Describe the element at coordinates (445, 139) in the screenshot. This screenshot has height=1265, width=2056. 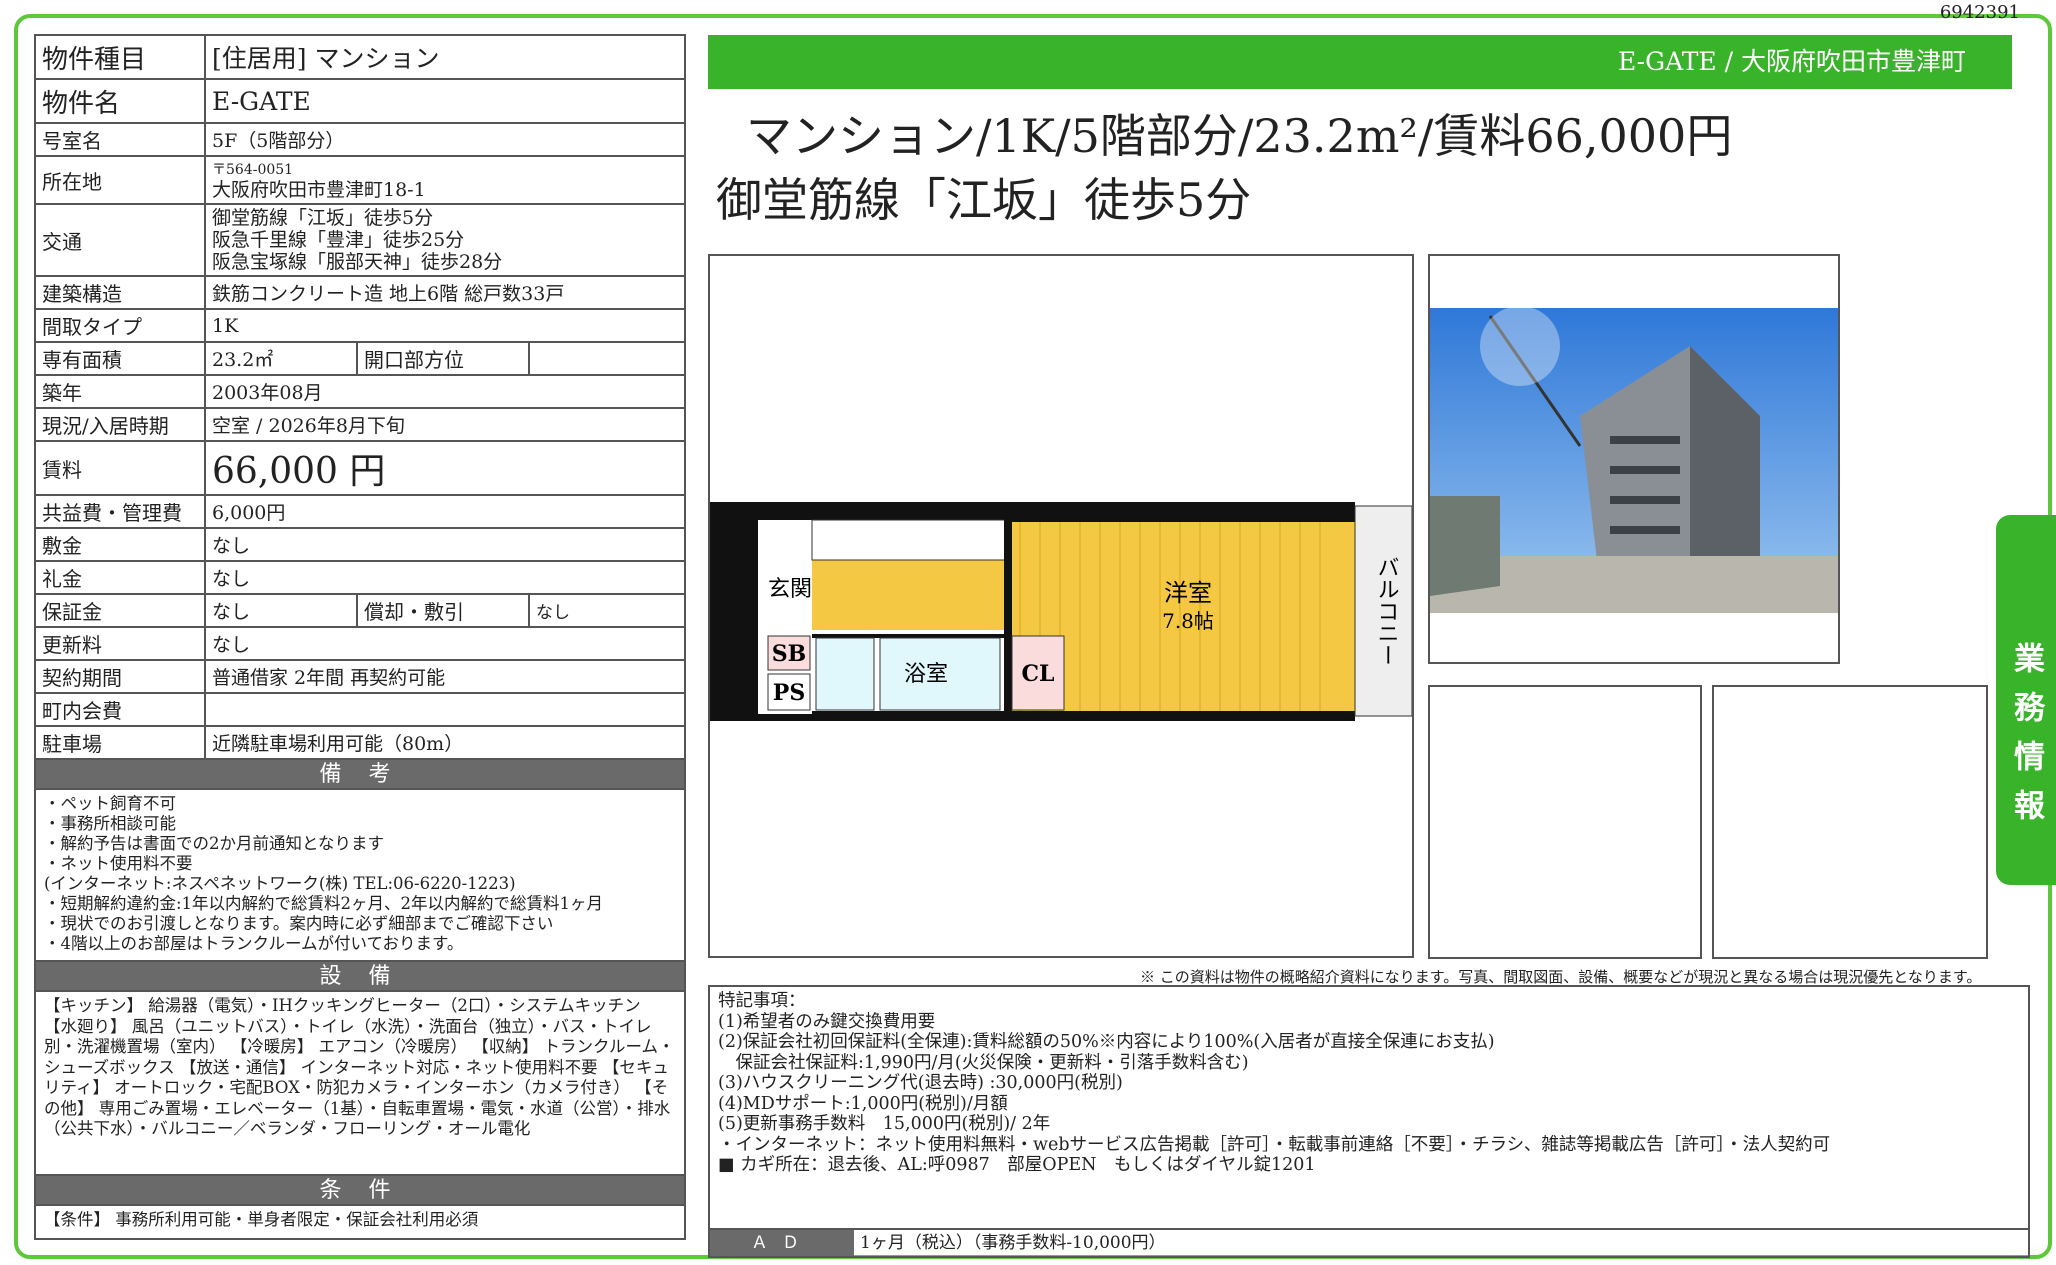
I see `room-value: 5F（5階部分）` at that location.